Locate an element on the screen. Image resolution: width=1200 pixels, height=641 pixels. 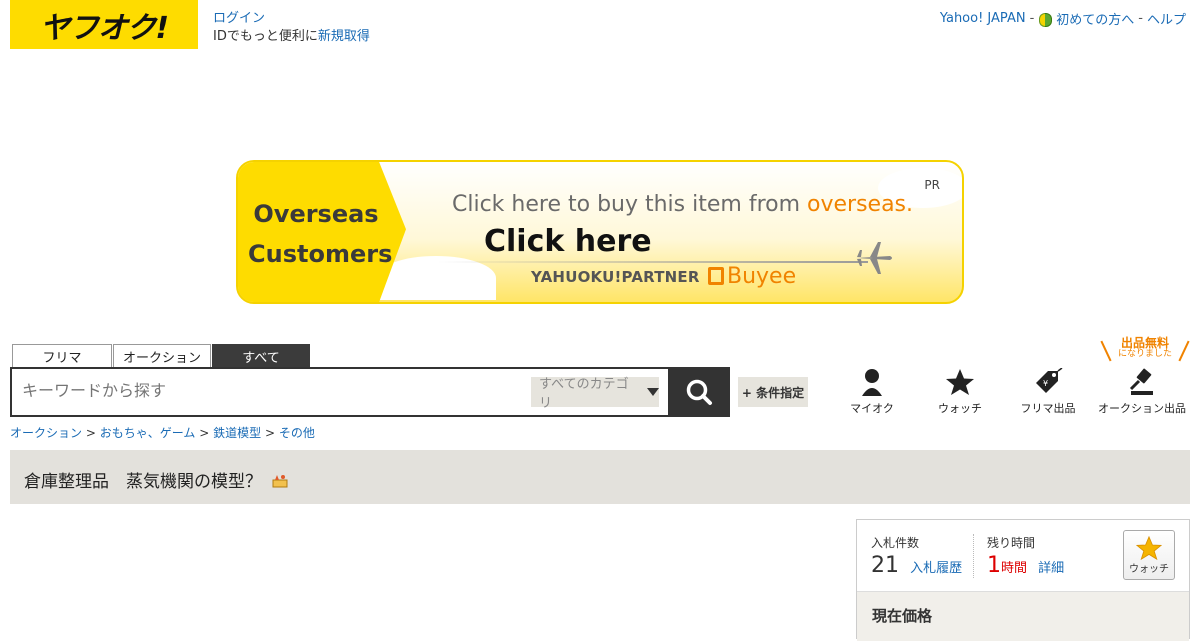
beginner-leaf-icon is located at coordinates (1045, 19).